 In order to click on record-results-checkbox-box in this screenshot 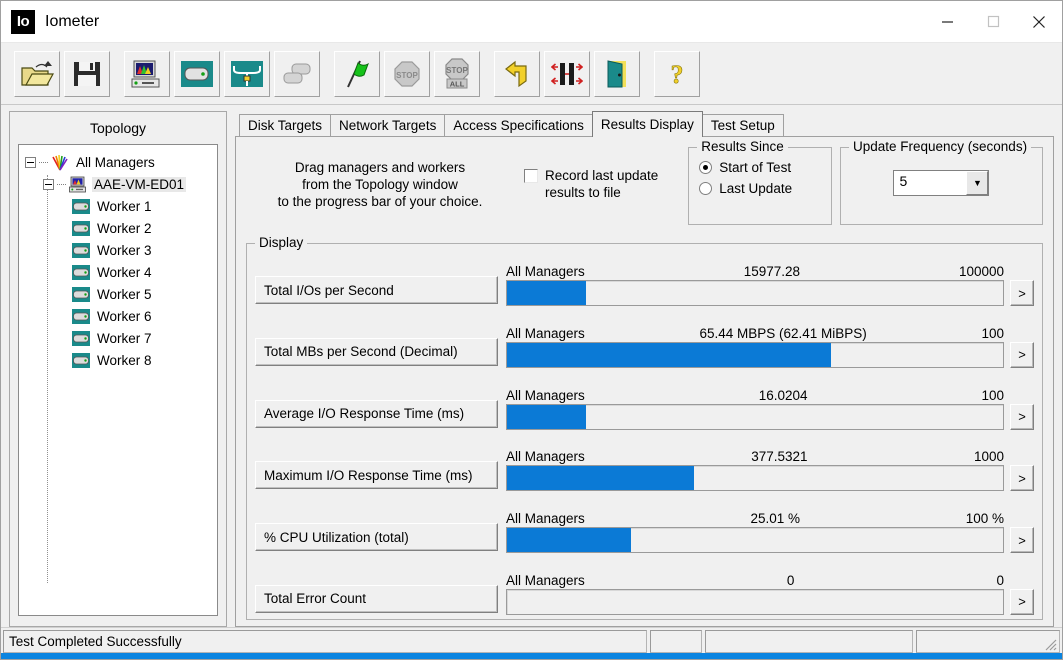, I will do `click(531, 176)`.